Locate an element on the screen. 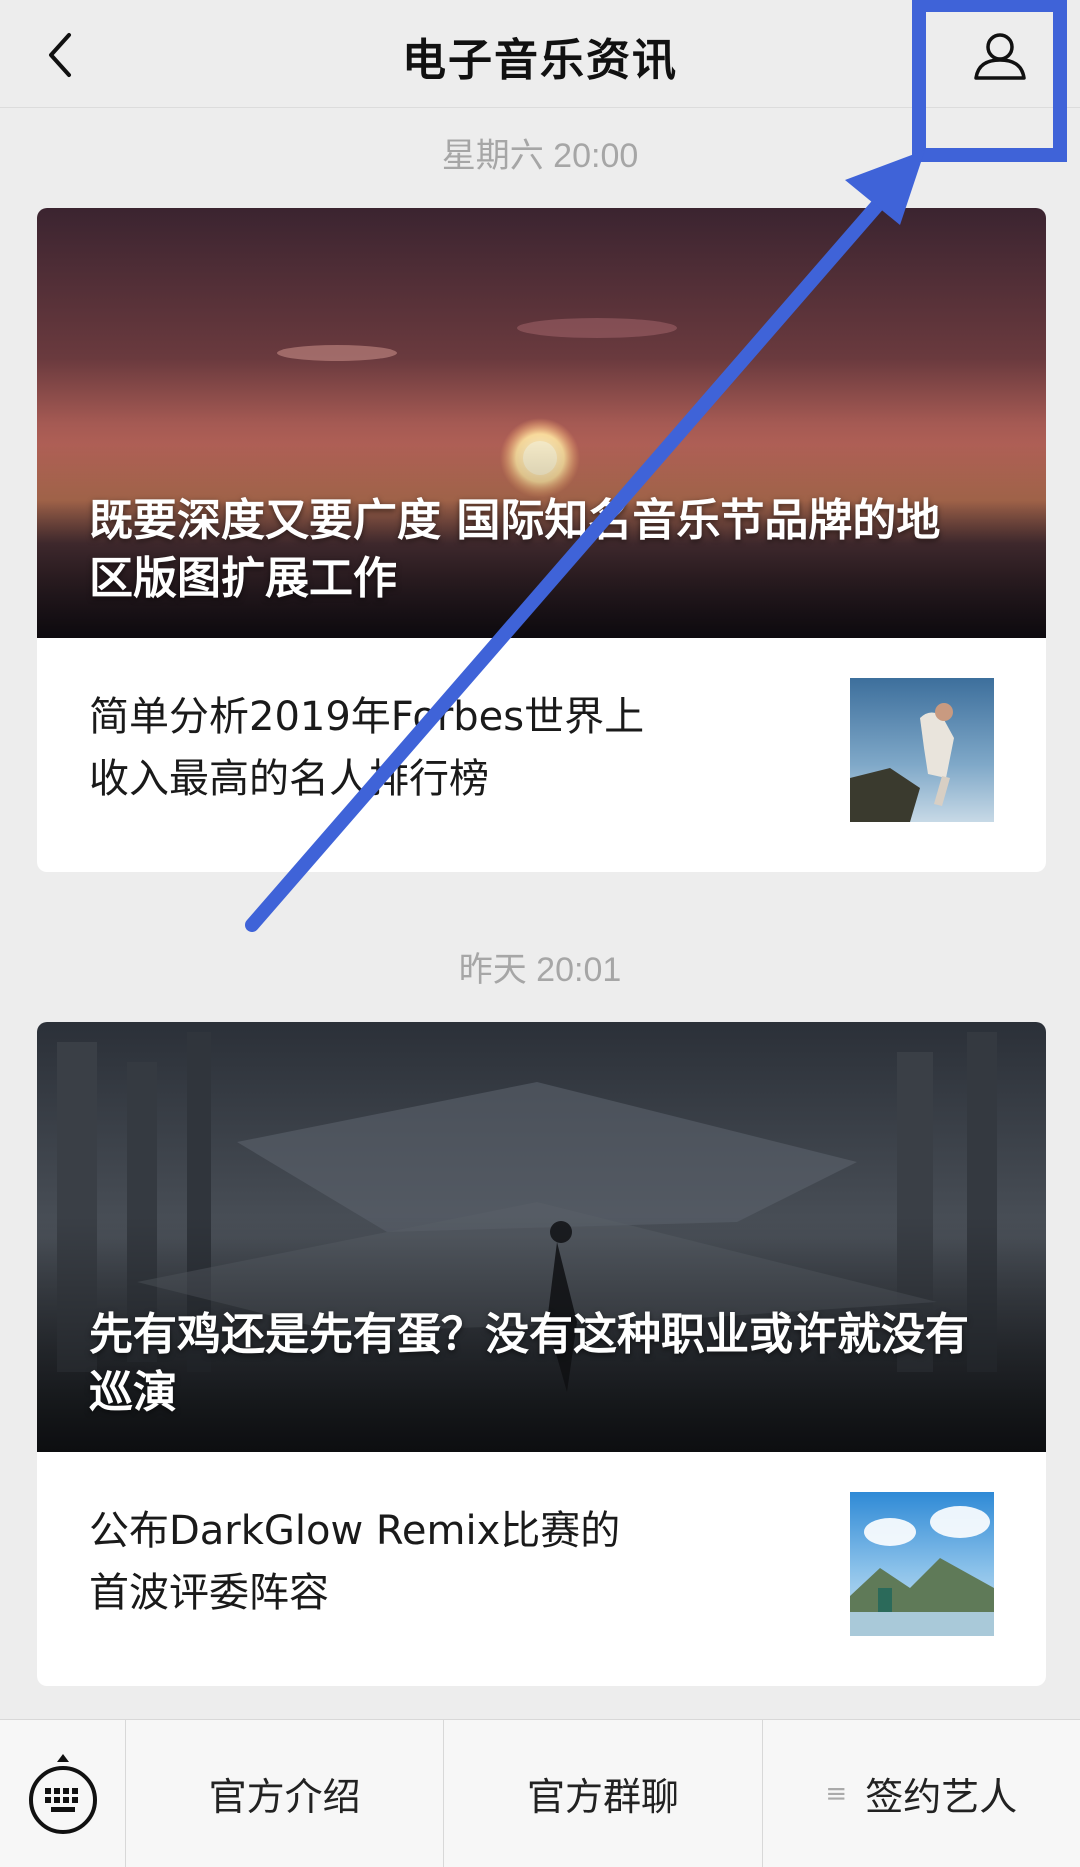 Image resolution: width=1080 pixels, height=1867 pixels. page-title: 电子音乐资讯 is located at coordinates (540, 60).